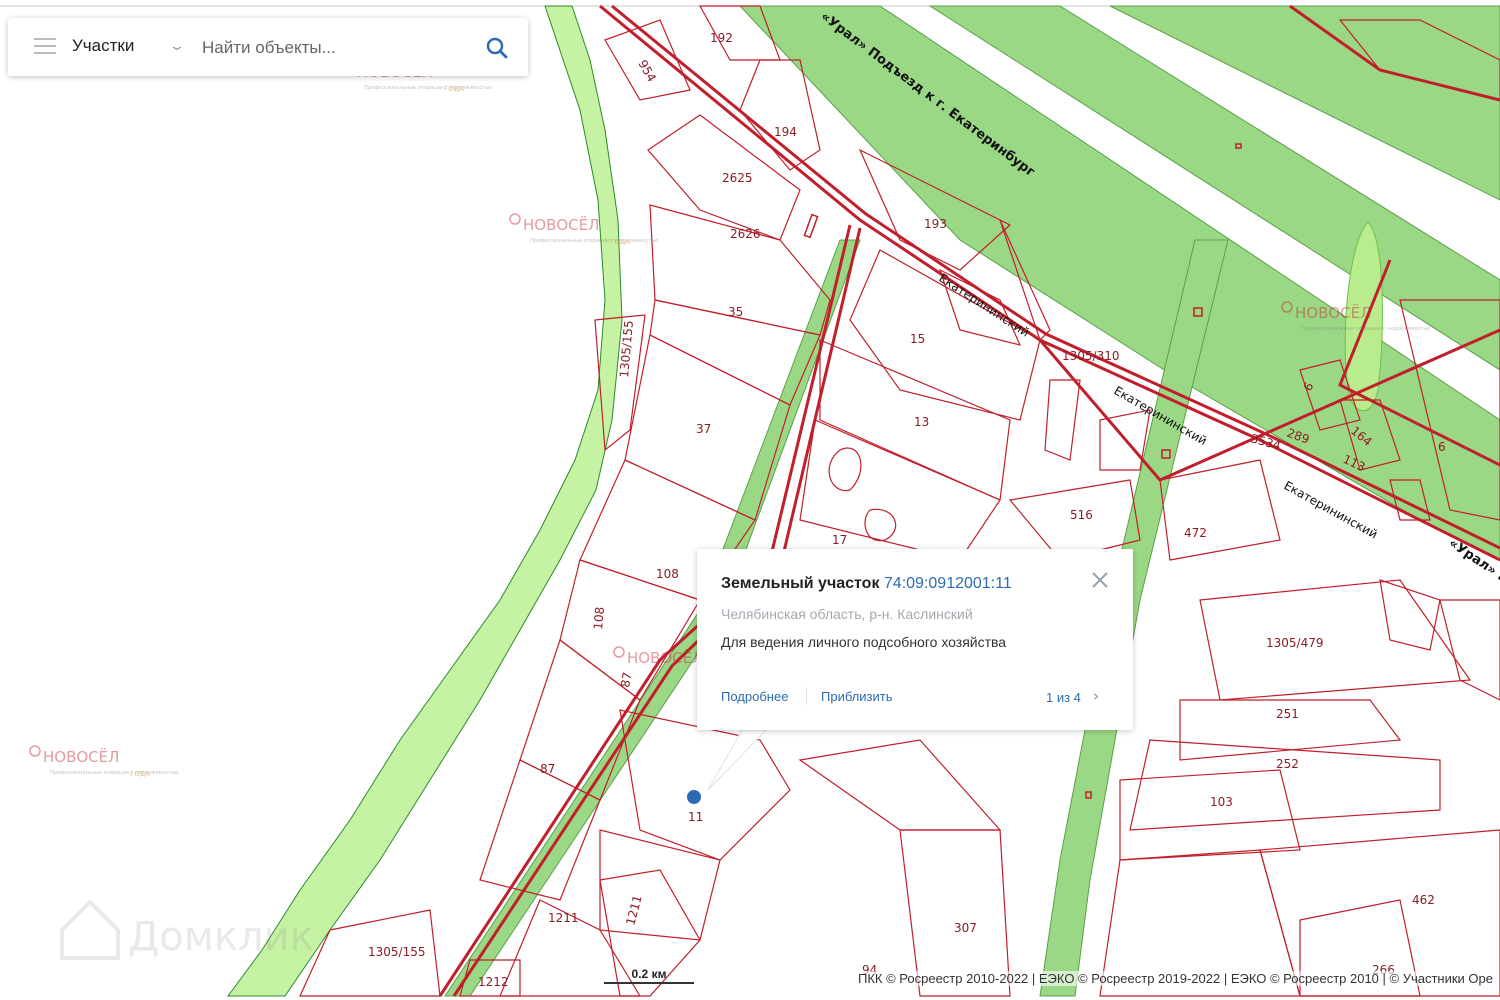 Image resolution: width=1500 pixels, height=1000 pixels. I want to click on parcel-number: 1305/310, so click(1091, 356).